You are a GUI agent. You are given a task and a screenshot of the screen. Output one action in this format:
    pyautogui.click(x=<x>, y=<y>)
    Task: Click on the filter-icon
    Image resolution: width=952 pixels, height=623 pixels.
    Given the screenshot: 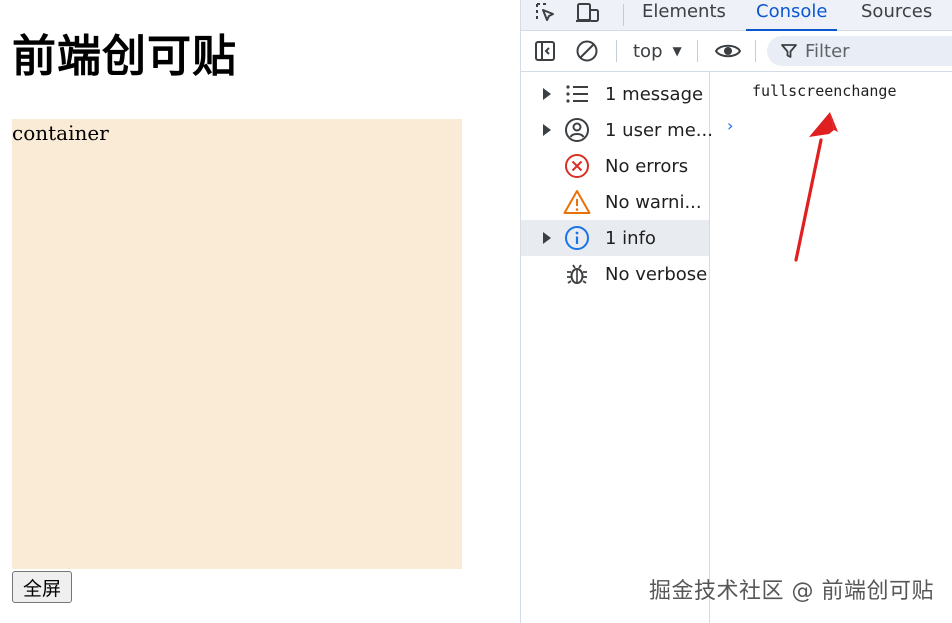 What is the action you would take?
    pyautogui.click(x=789, y=51)
    